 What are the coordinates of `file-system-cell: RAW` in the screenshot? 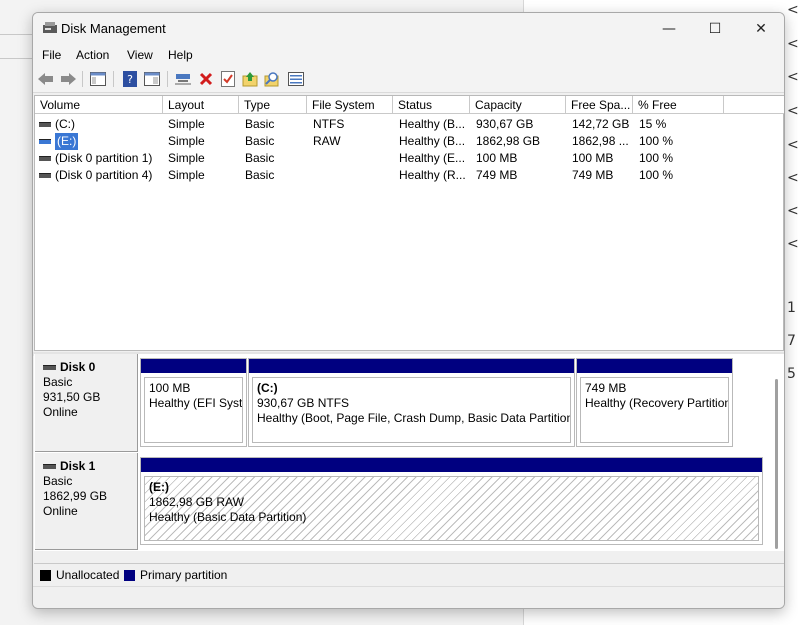 It's located at (327, 141).